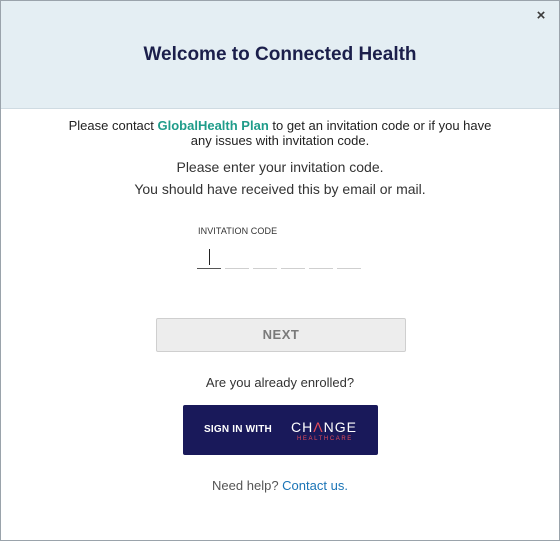 This screenshot has height=541, width=560. What do you see at coordinates (238, 231) in the screenshot?
I see `invitation-code-label: INVITATION CODE` at bounding box center [238, 231].